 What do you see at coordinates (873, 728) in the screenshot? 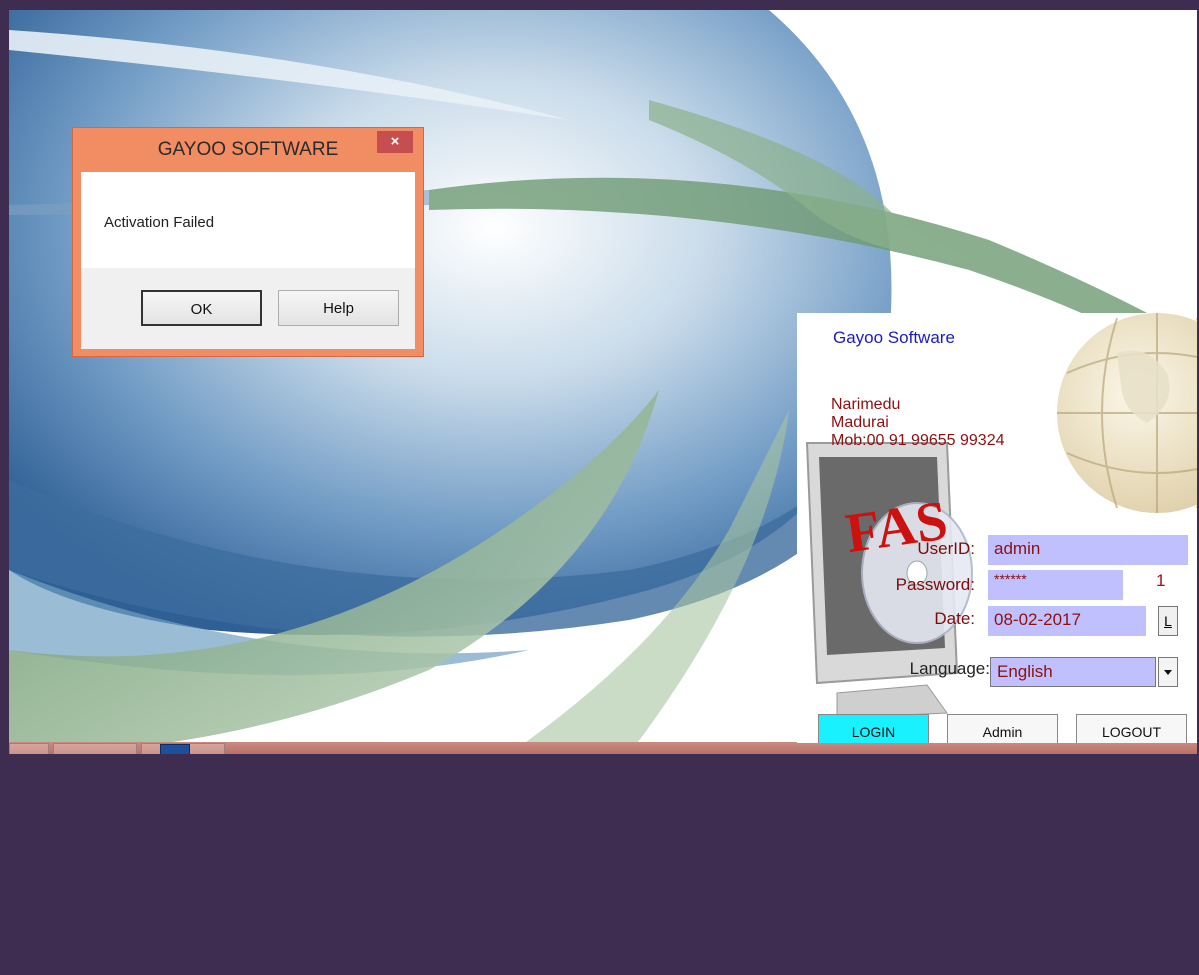
I see `login-button: LOGIN` at bounding box center [873, 728].